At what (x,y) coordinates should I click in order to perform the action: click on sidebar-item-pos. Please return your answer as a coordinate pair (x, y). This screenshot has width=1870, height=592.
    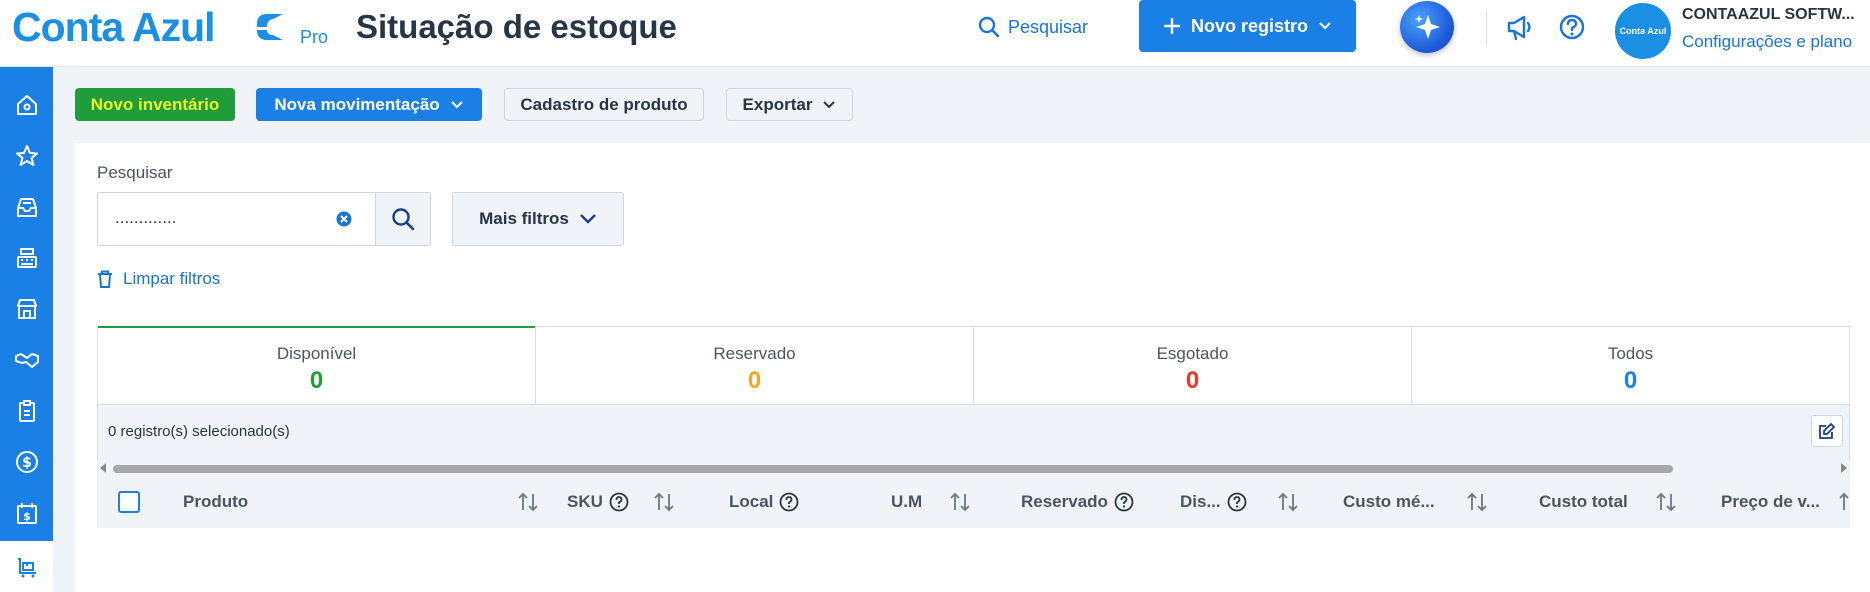
    Looking at the image, I should click on (26, 257).